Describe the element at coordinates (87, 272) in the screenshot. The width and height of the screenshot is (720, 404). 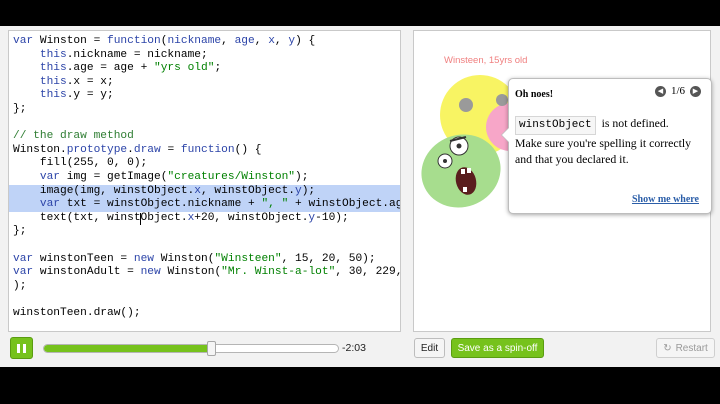
I see `code-token: winstonAdult =` at that location.